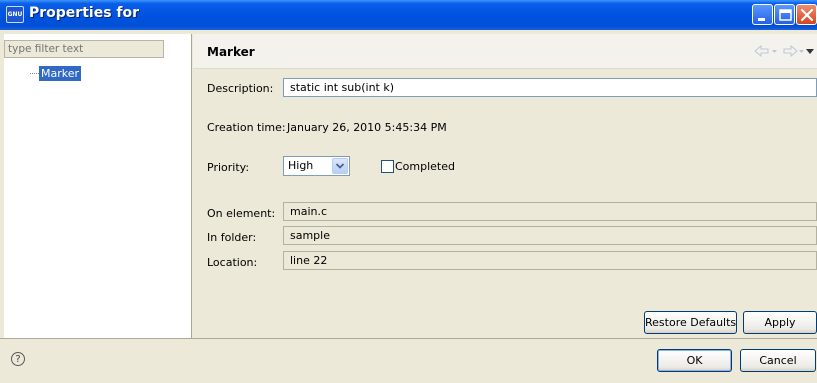  I want to click on footer-divider, so click(408, 338).